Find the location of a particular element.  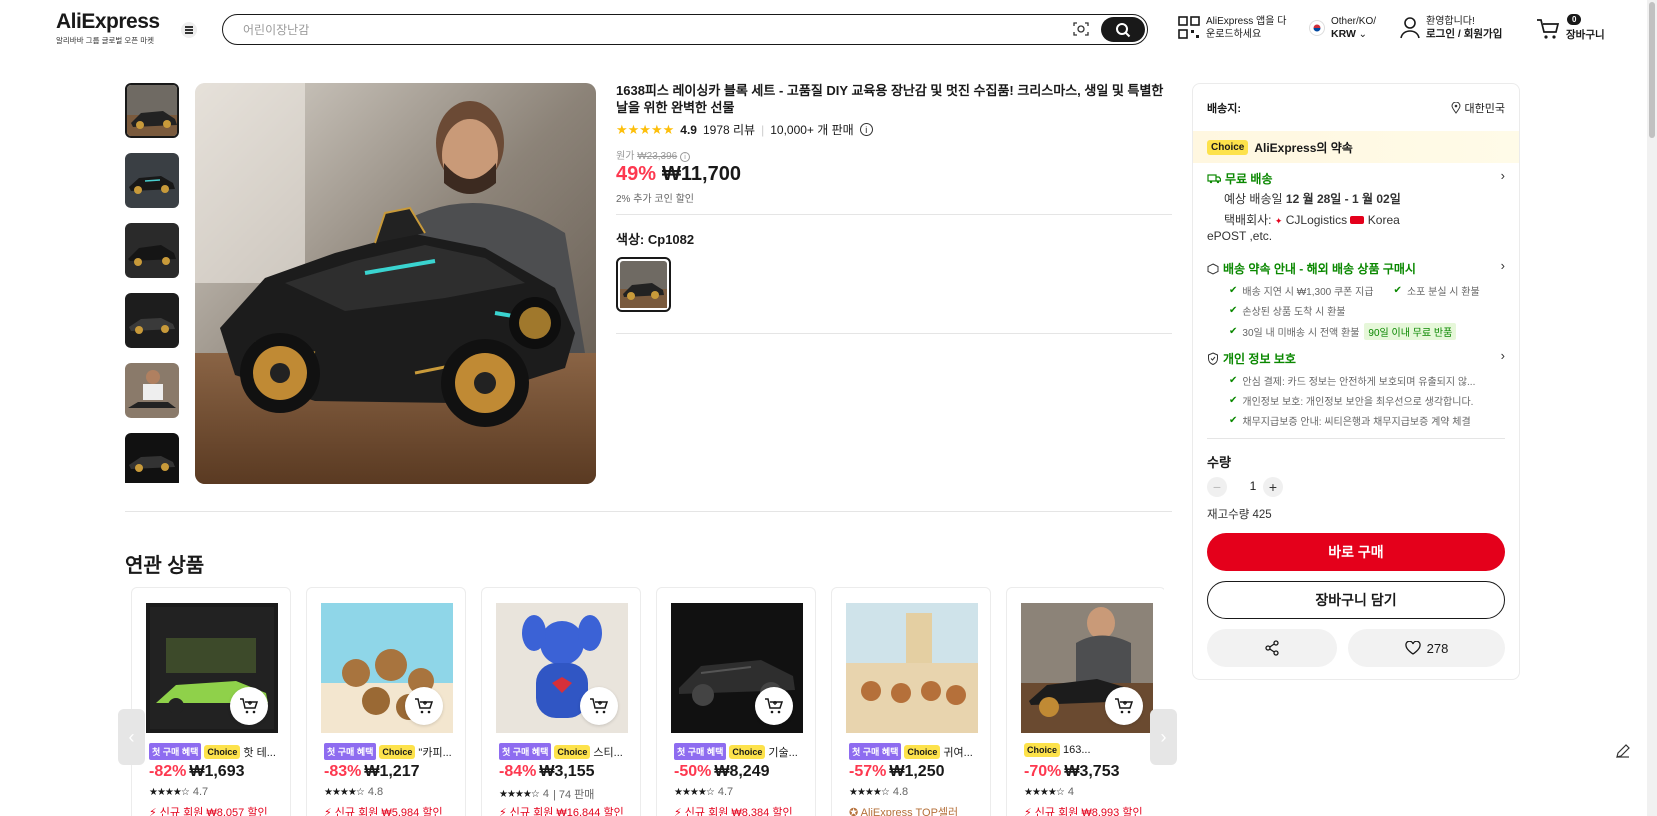

feedback-edit-icon is located at coordinates (1623, 751).